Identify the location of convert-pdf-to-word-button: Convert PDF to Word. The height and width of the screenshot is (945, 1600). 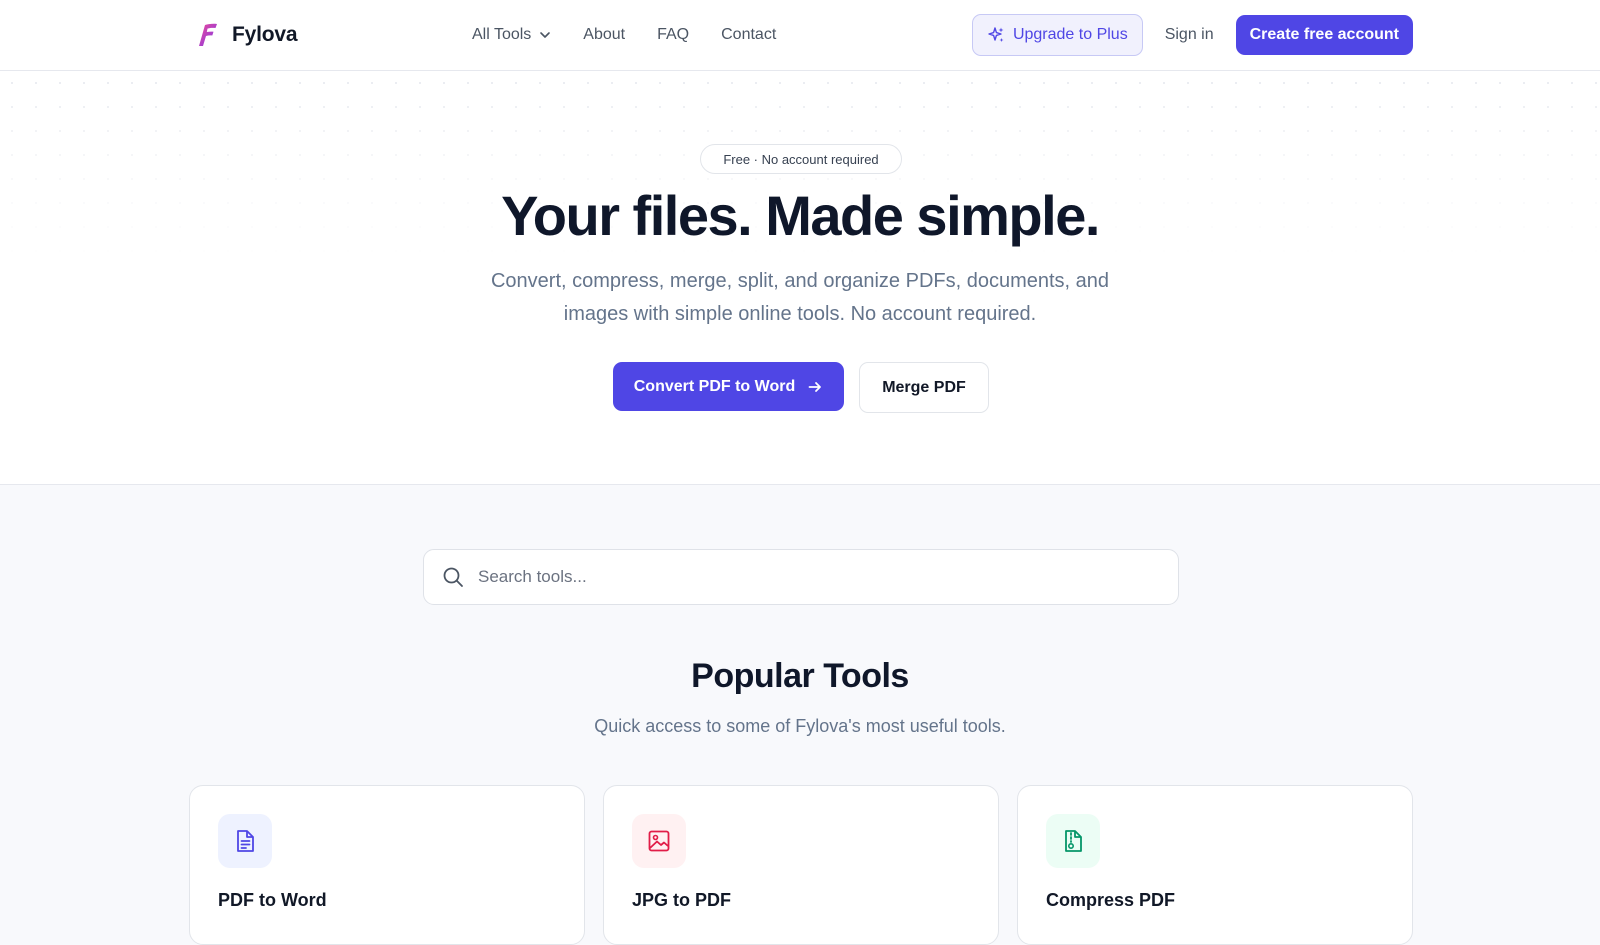
(728, 386).